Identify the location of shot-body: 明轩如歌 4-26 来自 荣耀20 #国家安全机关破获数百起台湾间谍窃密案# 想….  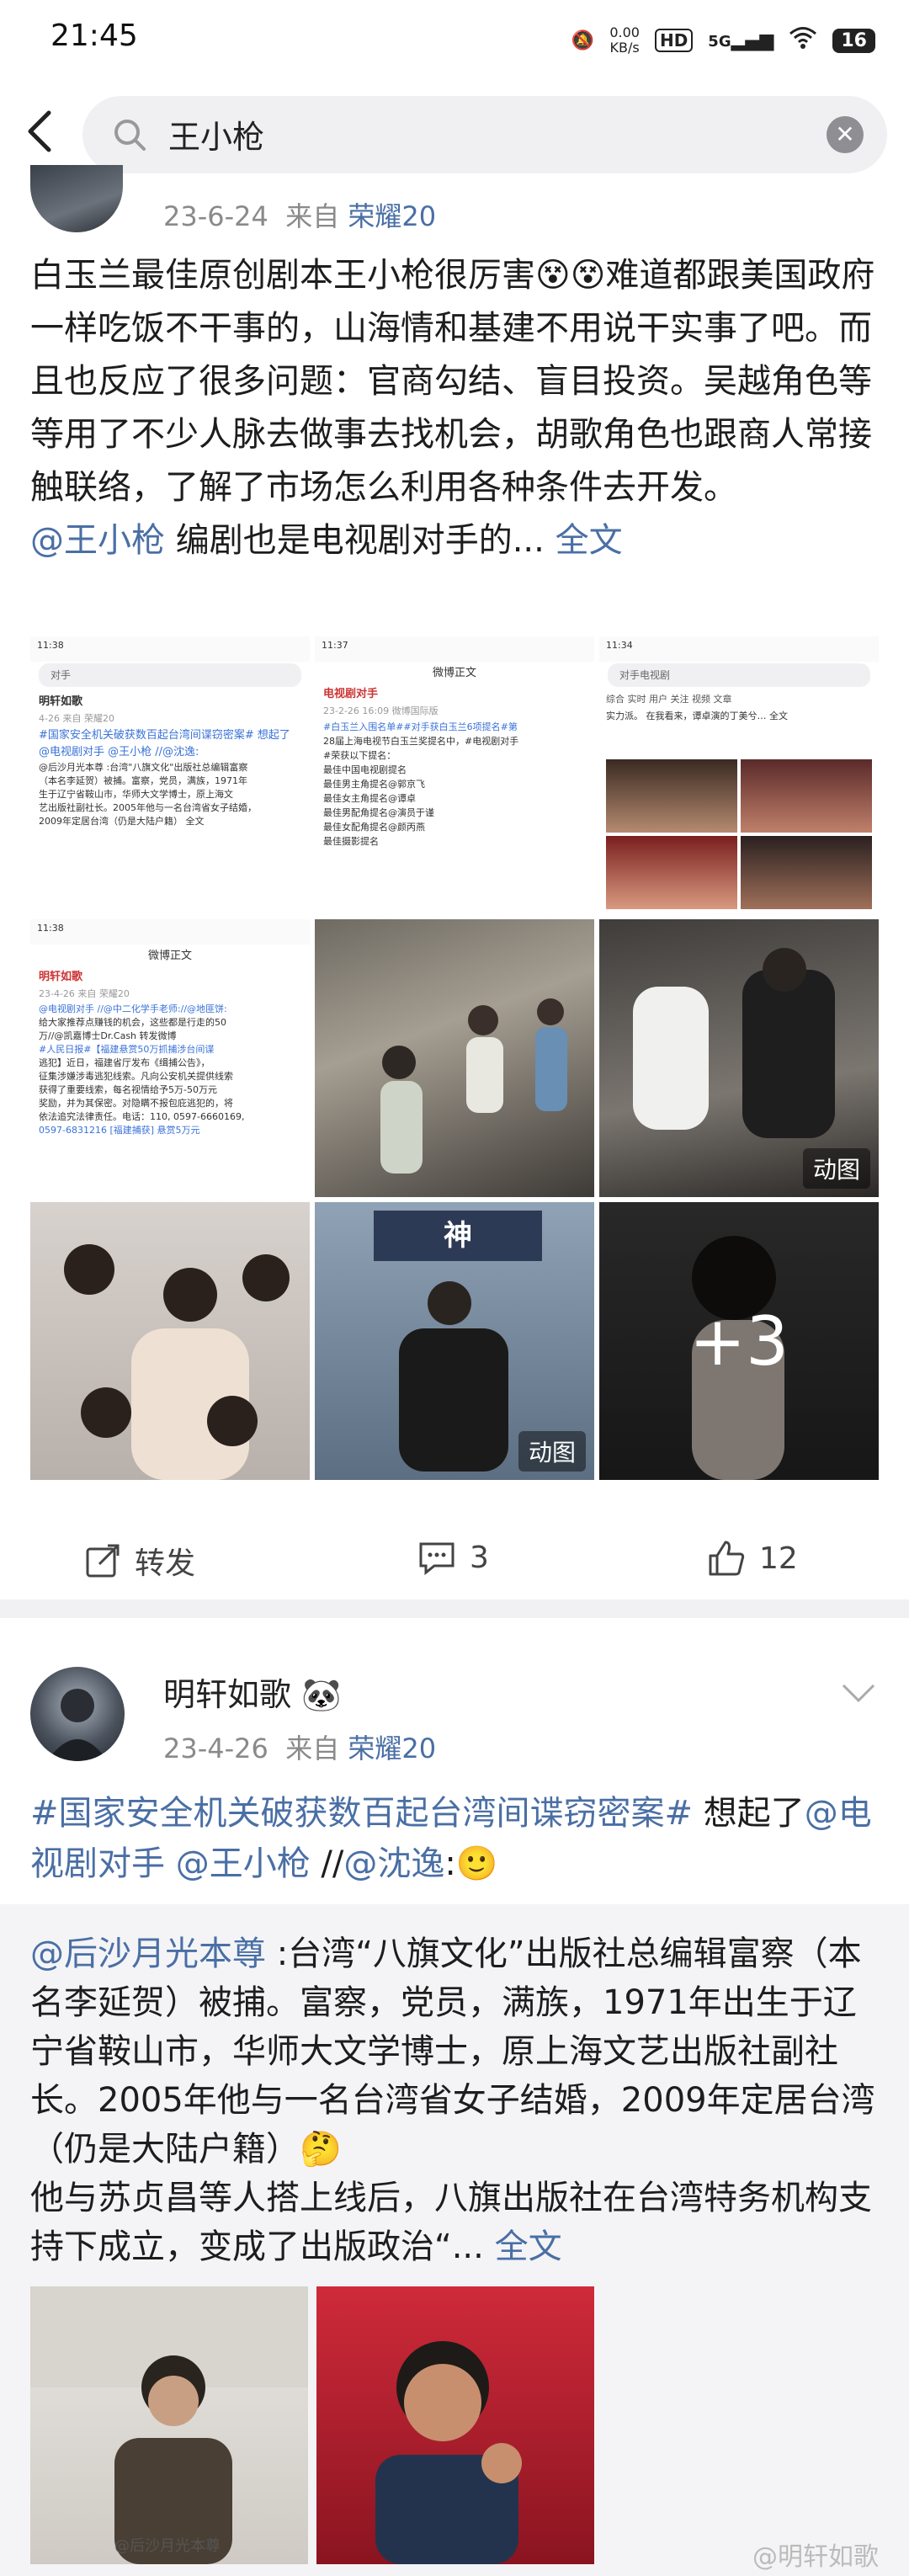
(164, 761).